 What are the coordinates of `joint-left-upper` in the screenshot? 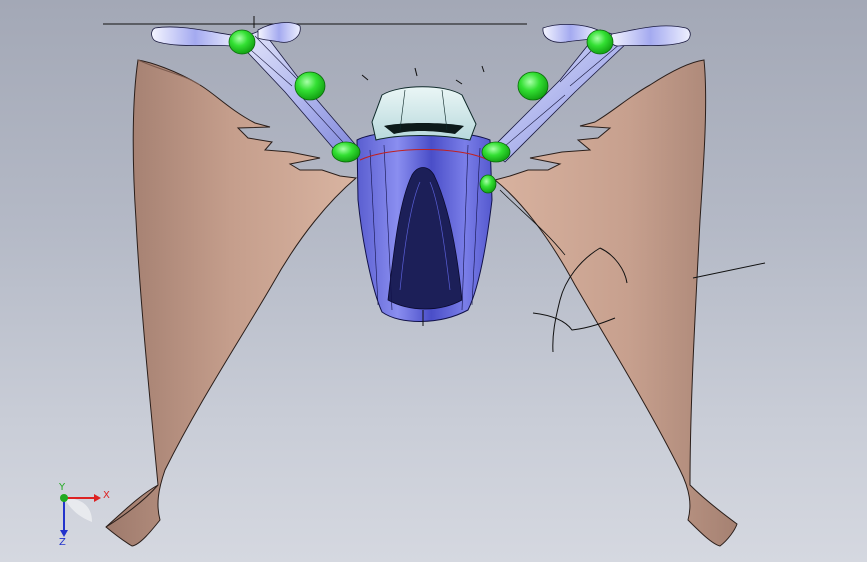 It's located at (310, 86).